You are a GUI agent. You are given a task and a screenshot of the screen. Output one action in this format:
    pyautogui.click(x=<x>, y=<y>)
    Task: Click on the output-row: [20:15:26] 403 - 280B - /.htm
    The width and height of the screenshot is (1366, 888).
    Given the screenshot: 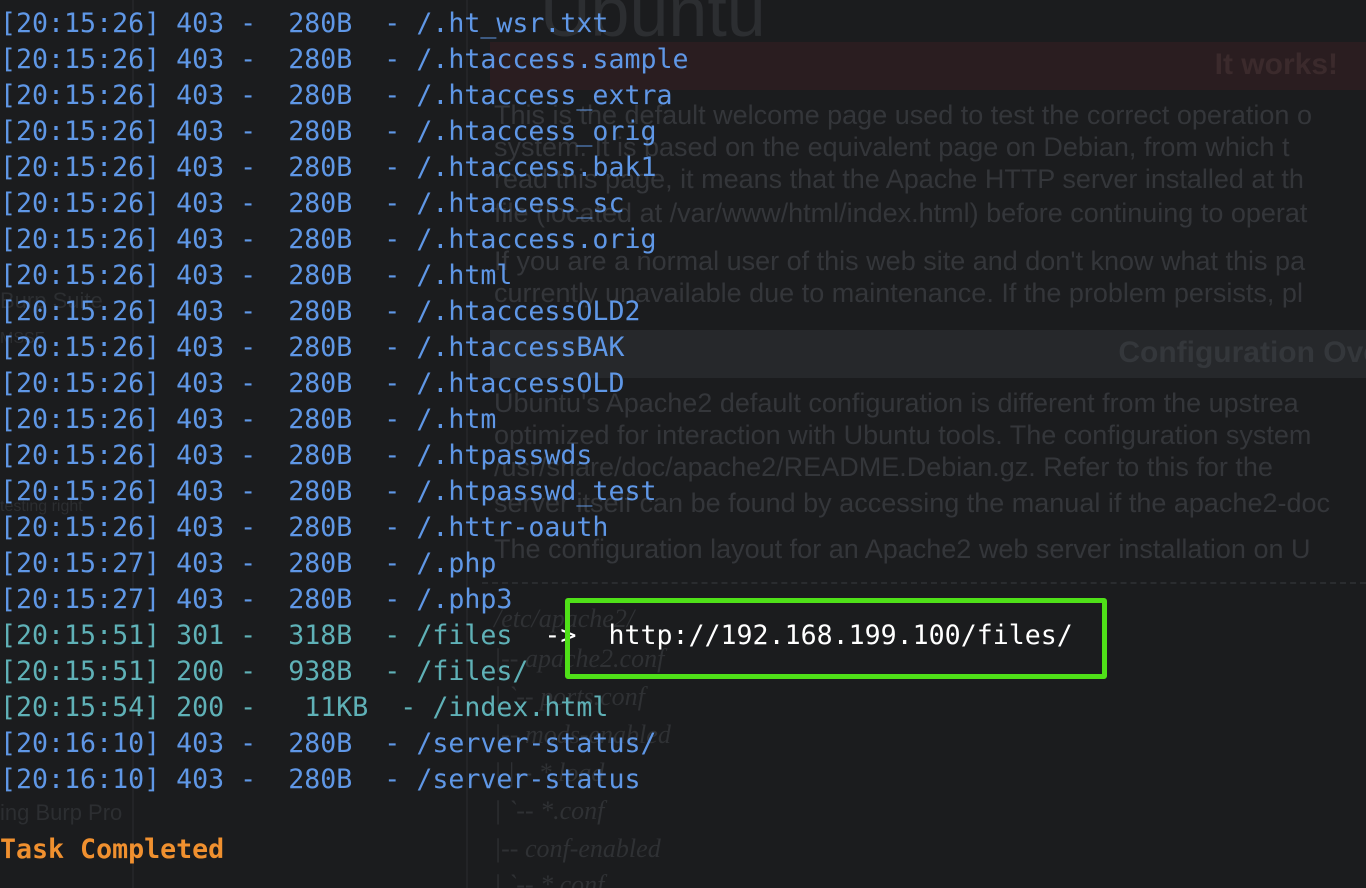 What is the action you would take?
    pyautogui.click(x=536, y=420)
    